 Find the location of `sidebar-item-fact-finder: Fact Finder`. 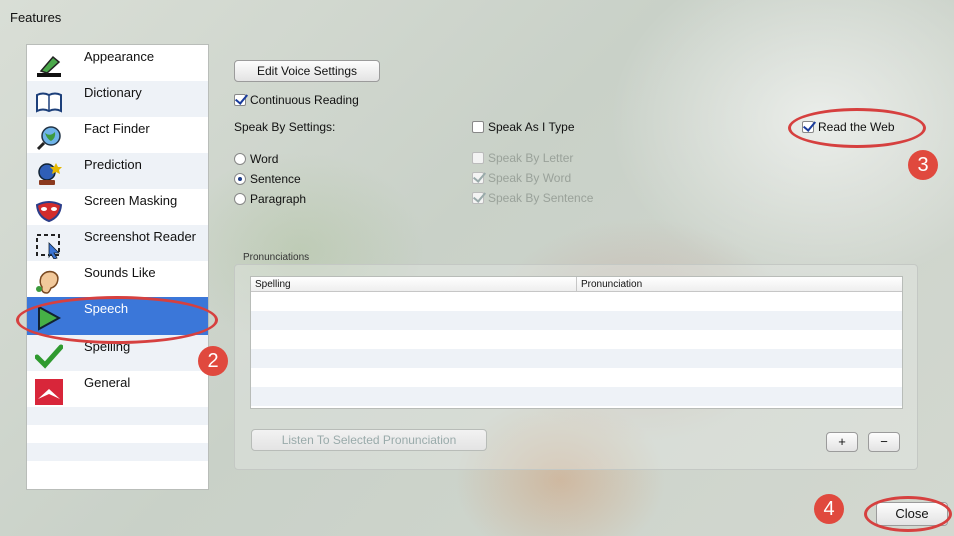

sidebar-item-fact-finder: Fact Finder is located at coordinates (117, 135).